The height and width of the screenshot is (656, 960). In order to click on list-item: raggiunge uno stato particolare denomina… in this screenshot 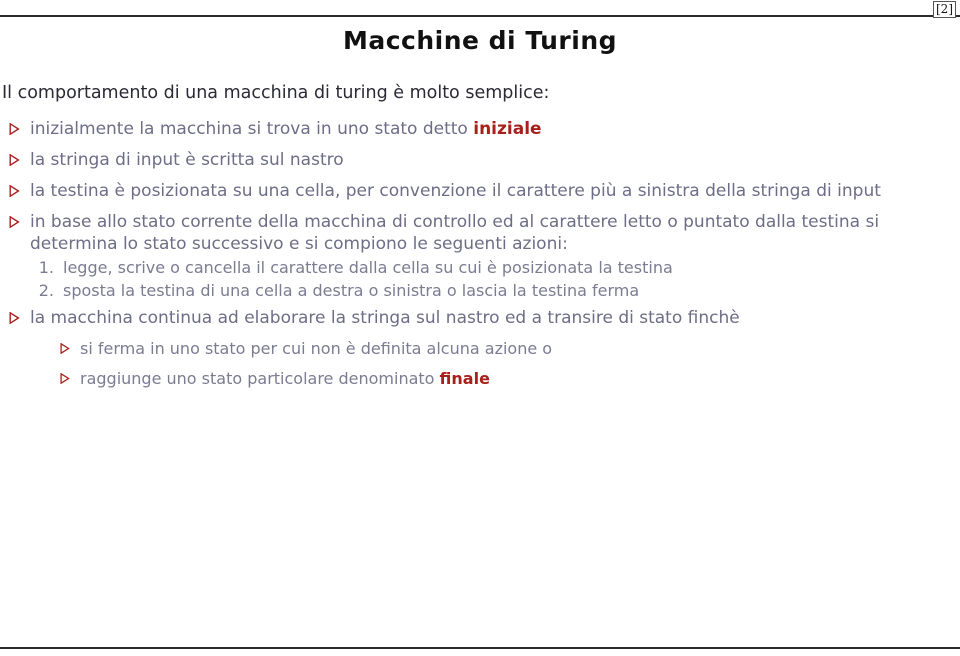, I will do `click(506, 378)`.